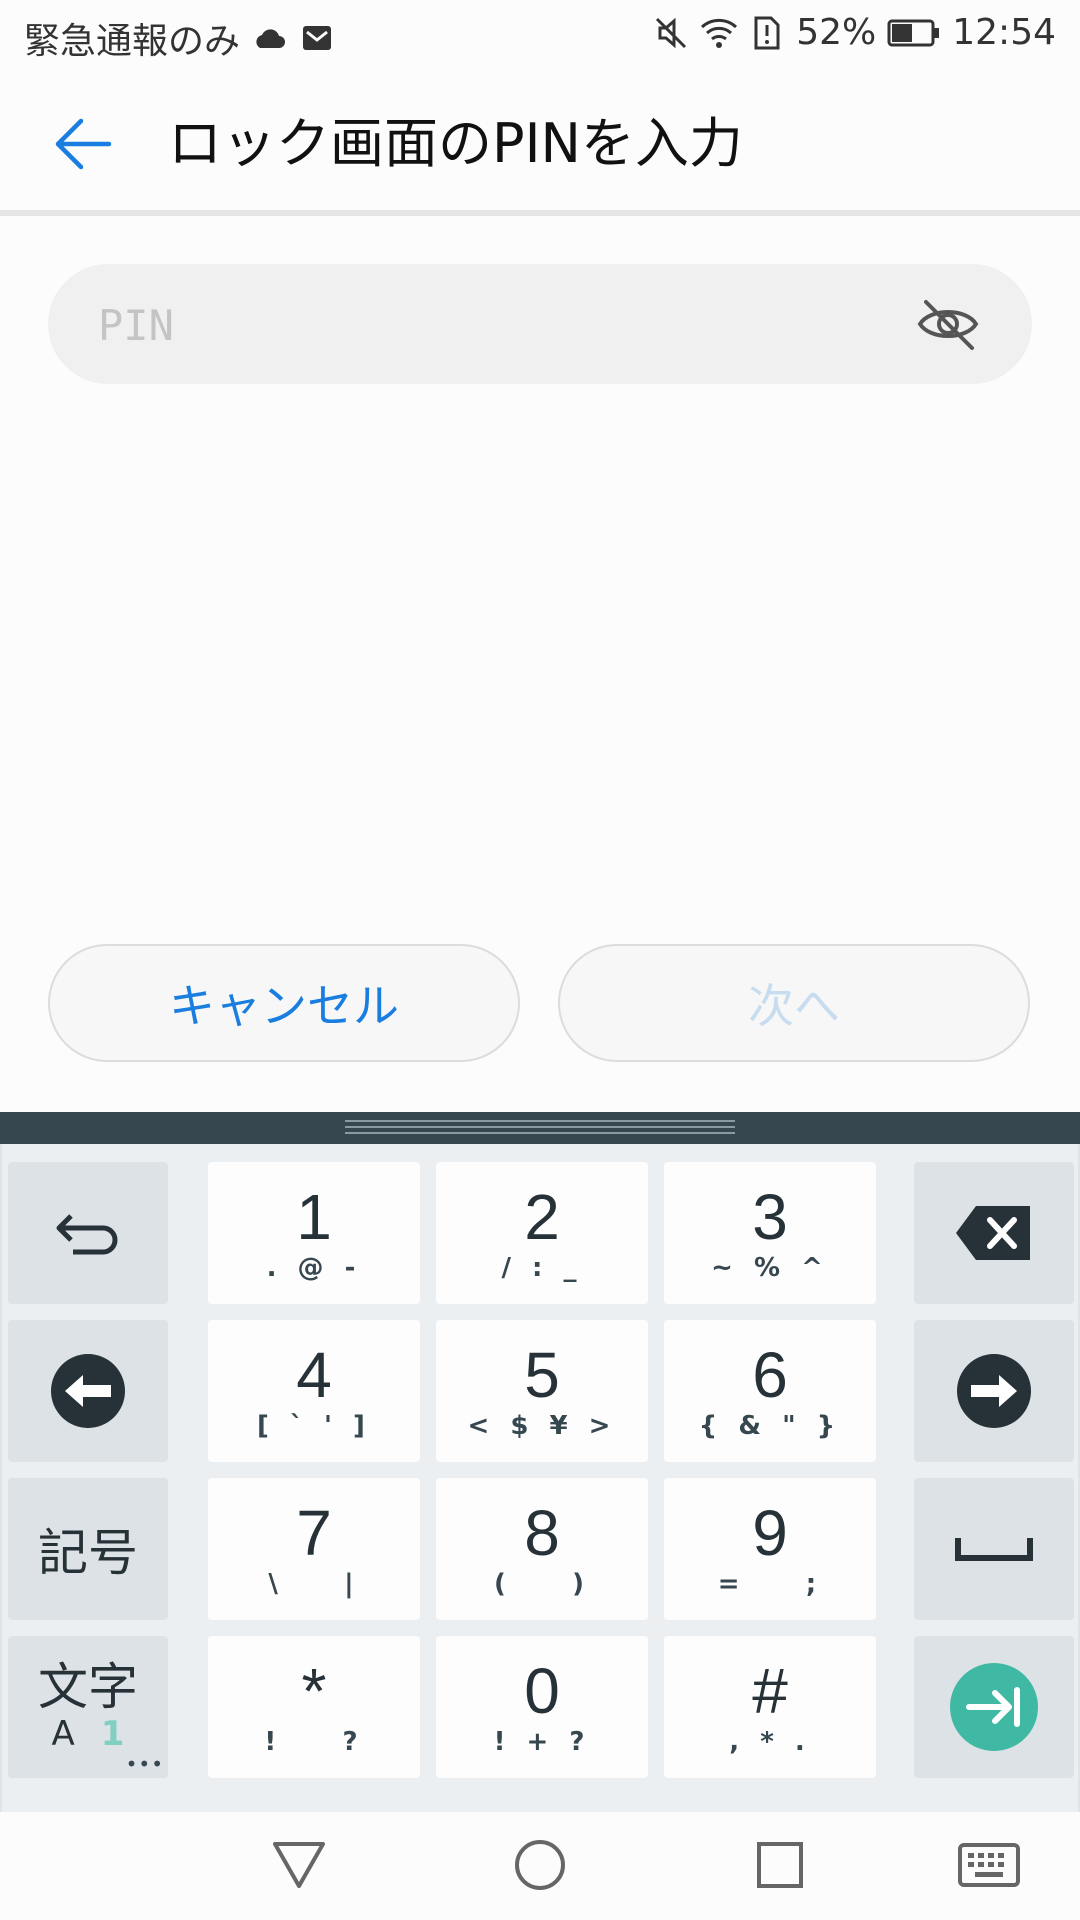 This screenshot has height=1920, width=1080. Describe the element at coordinates (144, 1764) in the screenshot. I see `more-dots: •••` at that location.